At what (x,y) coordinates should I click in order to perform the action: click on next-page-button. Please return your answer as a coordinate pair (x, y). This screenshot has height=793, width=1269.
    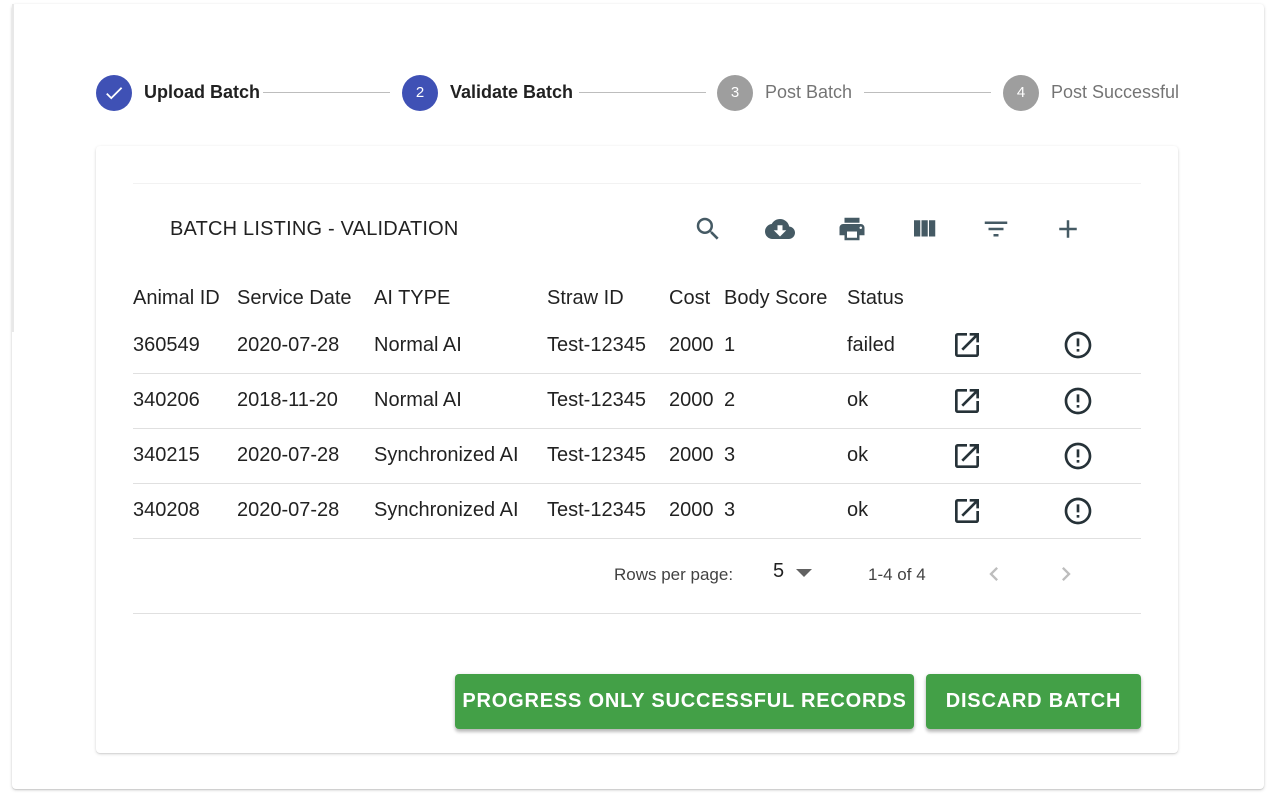
    Looking at the image, I should click on (1066, 574).